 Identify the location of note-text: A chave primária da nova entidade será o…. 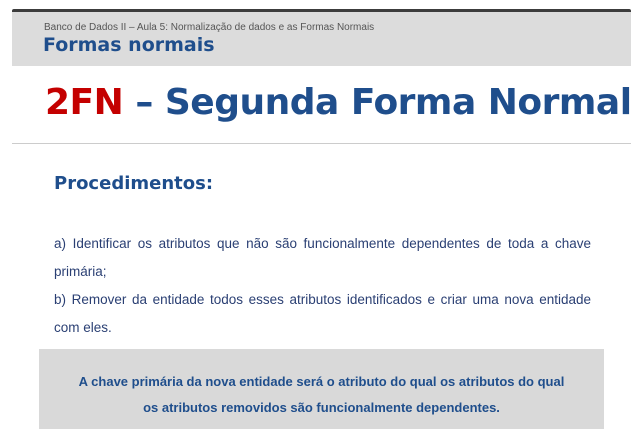
(321, 395).